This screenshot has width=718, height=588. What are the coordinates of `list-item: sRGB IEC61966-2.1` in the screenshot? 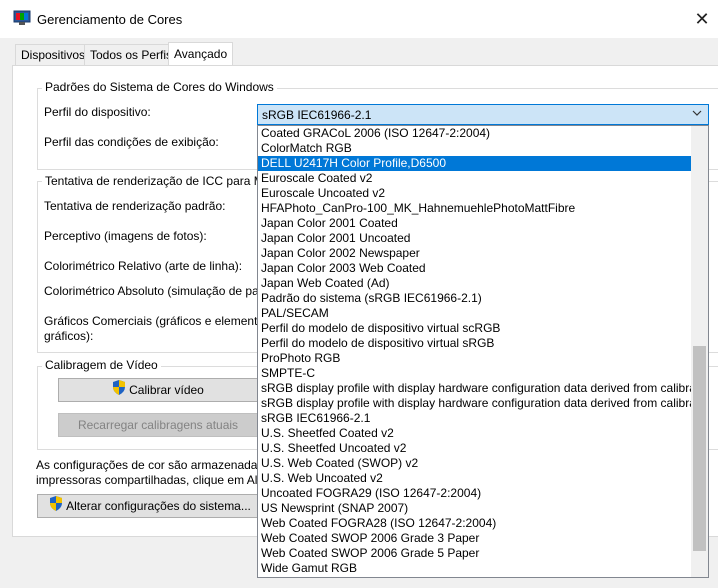 It's located at (474, 418).